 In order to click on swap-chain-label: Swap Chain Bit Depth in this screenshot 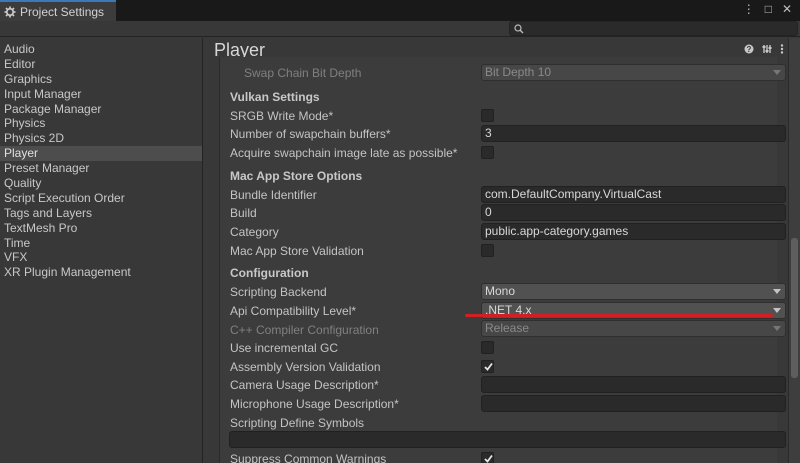, I will do `click(303, 73)`.